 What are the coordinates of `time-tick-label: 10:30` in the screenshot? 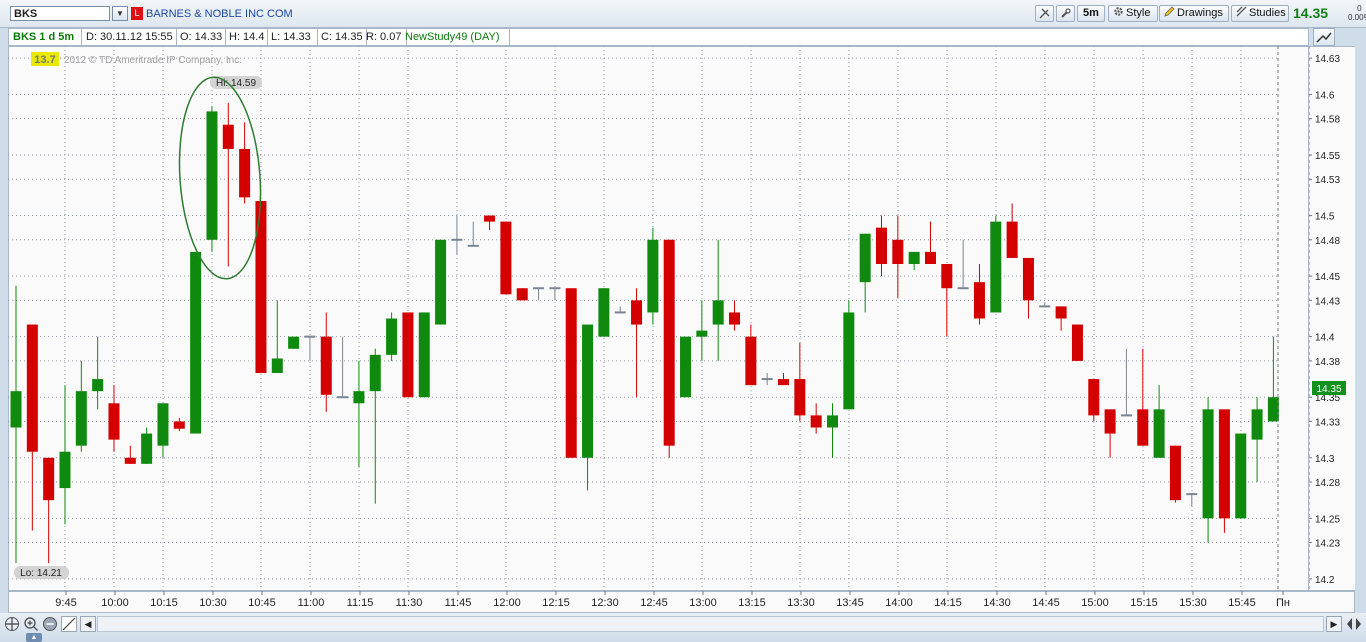 It's located at (213, 603).